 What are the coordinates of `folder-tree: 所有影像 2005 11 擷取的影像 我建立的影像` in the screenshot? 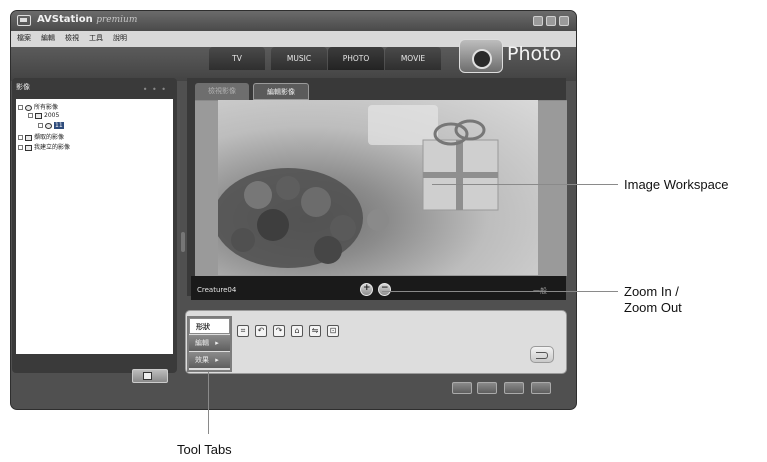 It's located at (94, 226).